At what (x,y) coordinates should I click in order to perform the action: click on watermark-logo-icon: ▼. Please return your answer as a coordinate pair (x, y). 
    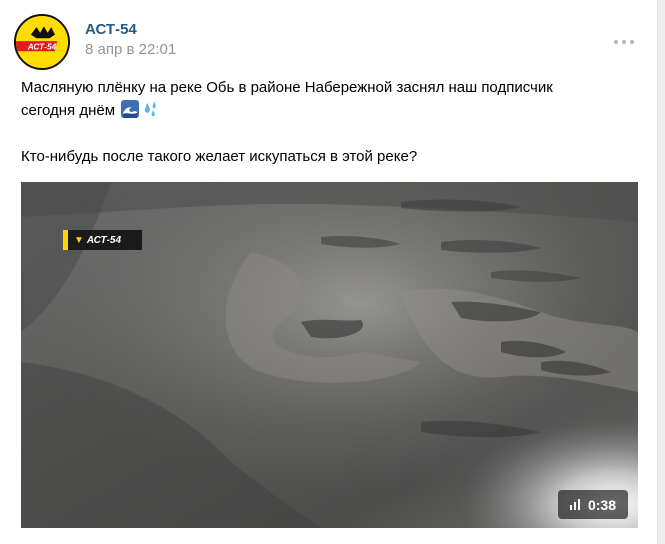
    Looking at the image, I should click on (79, 240).